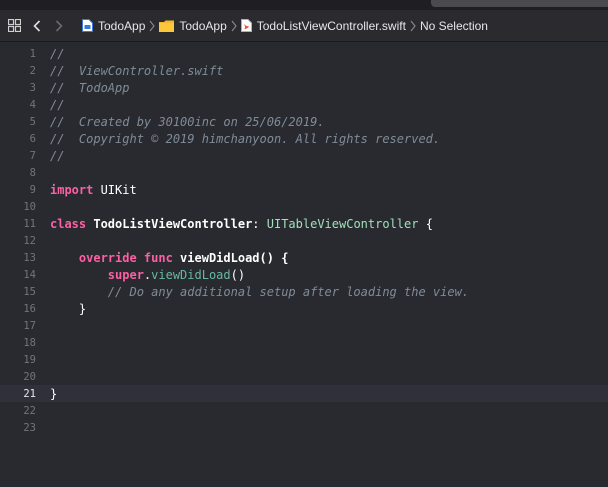 This screenshot has width=608, height=487. What do you see at coordinates (29, 308) in the screenshot?
I see `line-number: 16` at bounding box center [29, 308].